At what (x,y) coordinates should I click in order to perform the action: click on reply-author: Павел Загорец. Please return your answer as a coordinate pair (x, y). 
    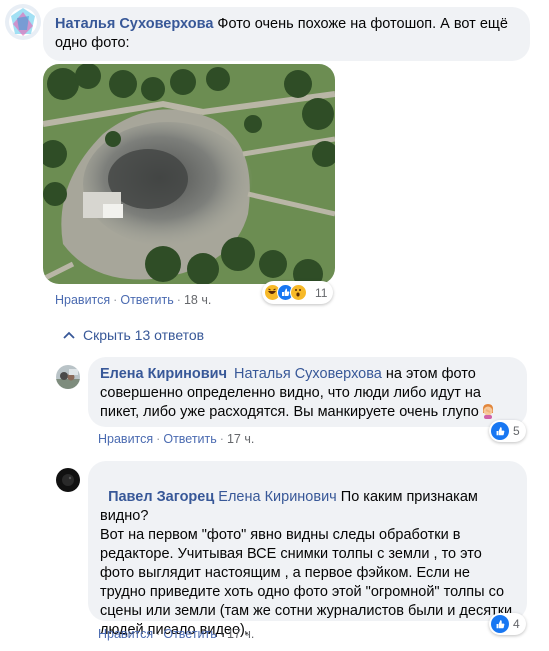
    Looking at the image, I should click on (161, 497).